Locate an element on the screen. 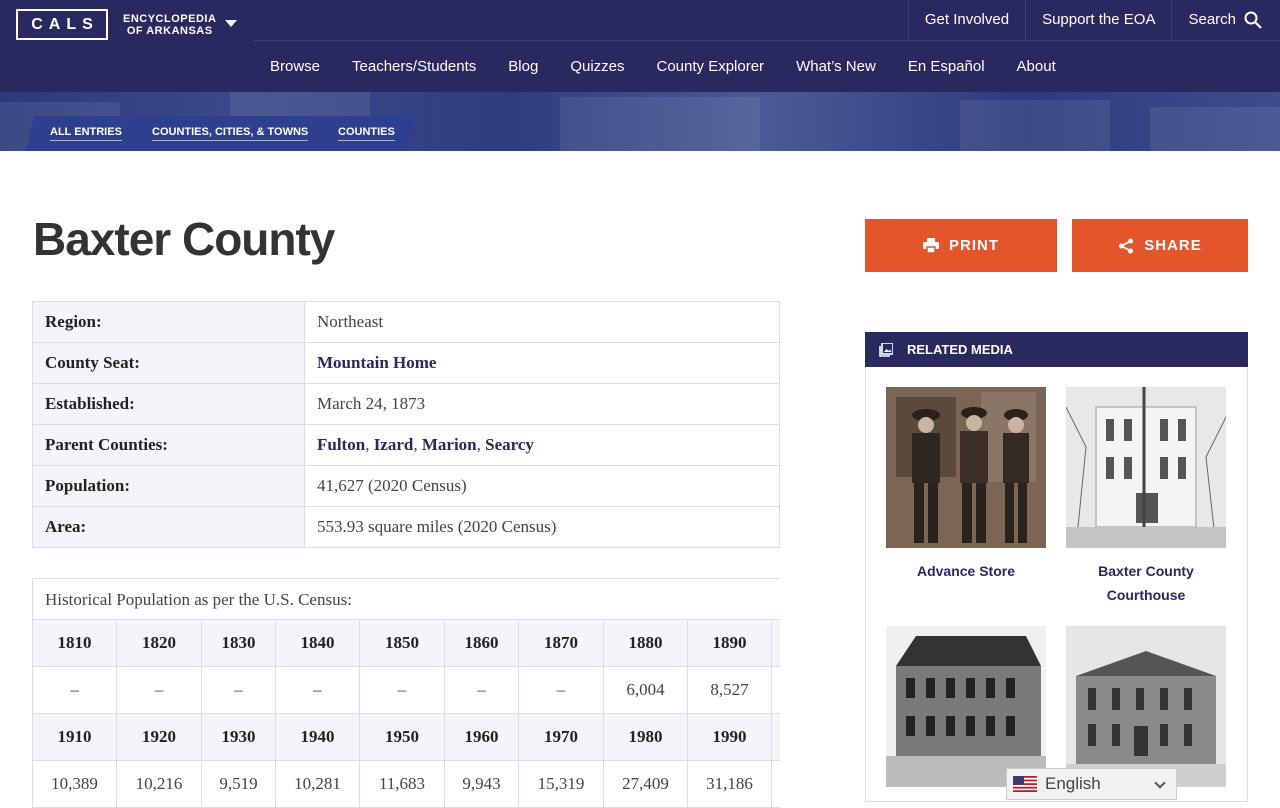  census-year-cell: 1990 is located at coordinates (730, 737).